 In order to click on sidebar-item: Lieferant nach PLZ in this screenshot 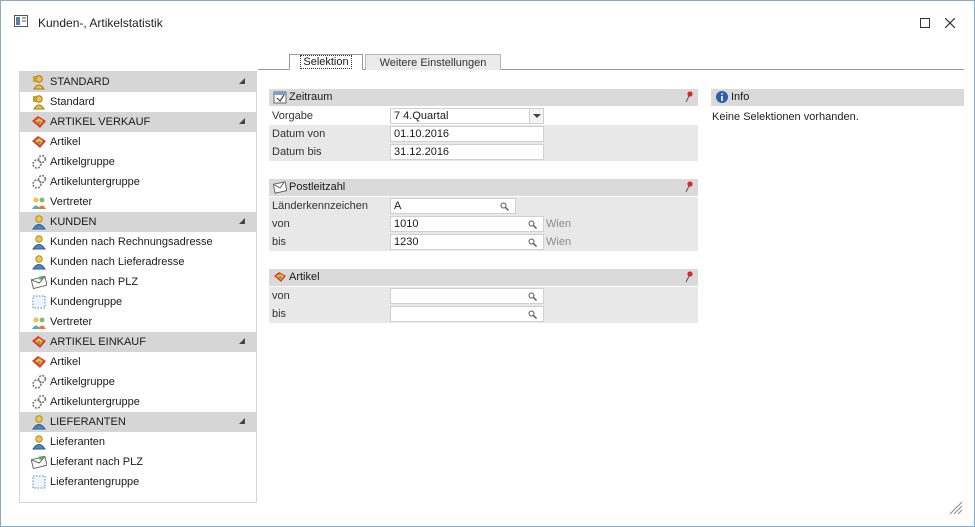, I will do `click(138, 462)`.